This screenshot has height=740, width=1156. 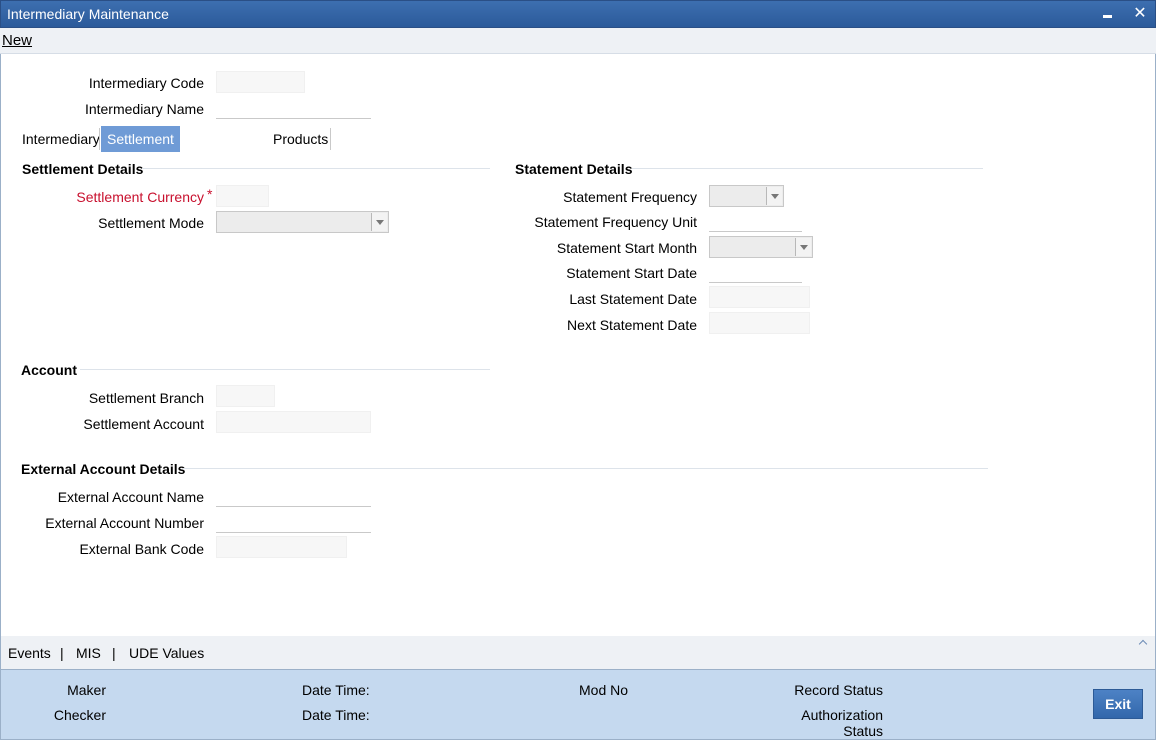 What do you see at coordinates (151, 223) in the screenshot?
I see `settlement-mode-label: Settlement Mode` at bounding box center [151, 223].